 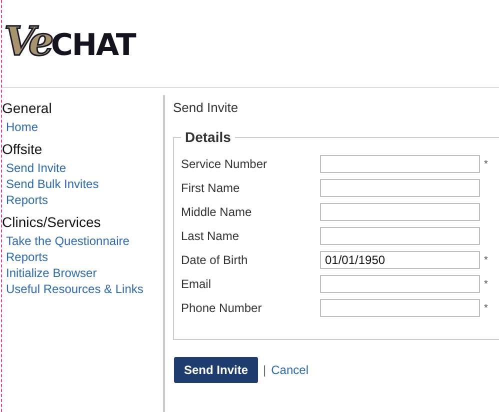 What do you see at coordinates (224, 164) in the screenshot?
I see `field-label: Service Number` at bounding box center [224, 164].